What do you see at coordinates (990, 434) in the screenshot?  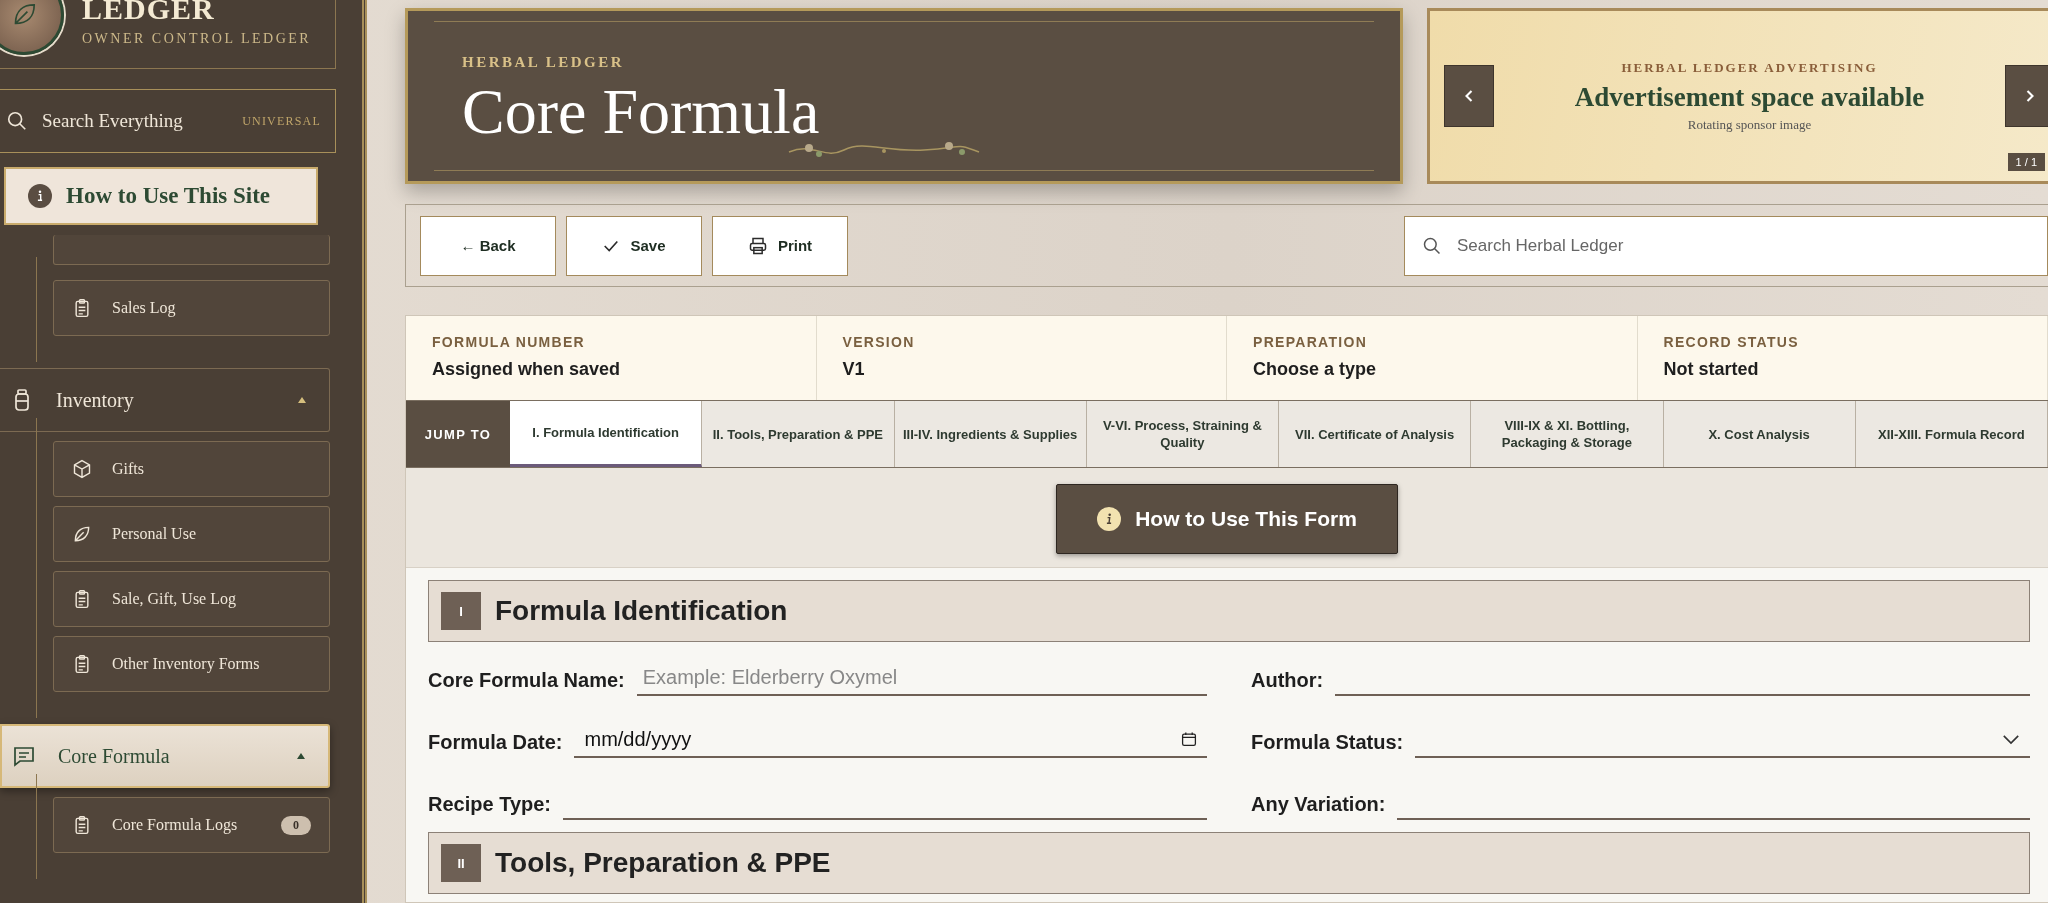 I see `section-tab: III-IV. Ingredients & Supplies` at bounding box center [990, 434].